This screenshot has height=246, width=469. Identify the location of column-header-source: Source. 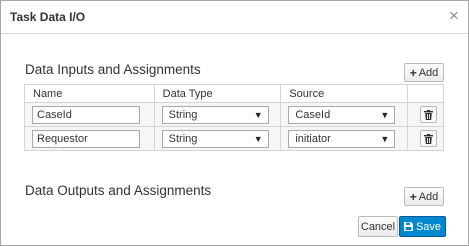
(344, 93).